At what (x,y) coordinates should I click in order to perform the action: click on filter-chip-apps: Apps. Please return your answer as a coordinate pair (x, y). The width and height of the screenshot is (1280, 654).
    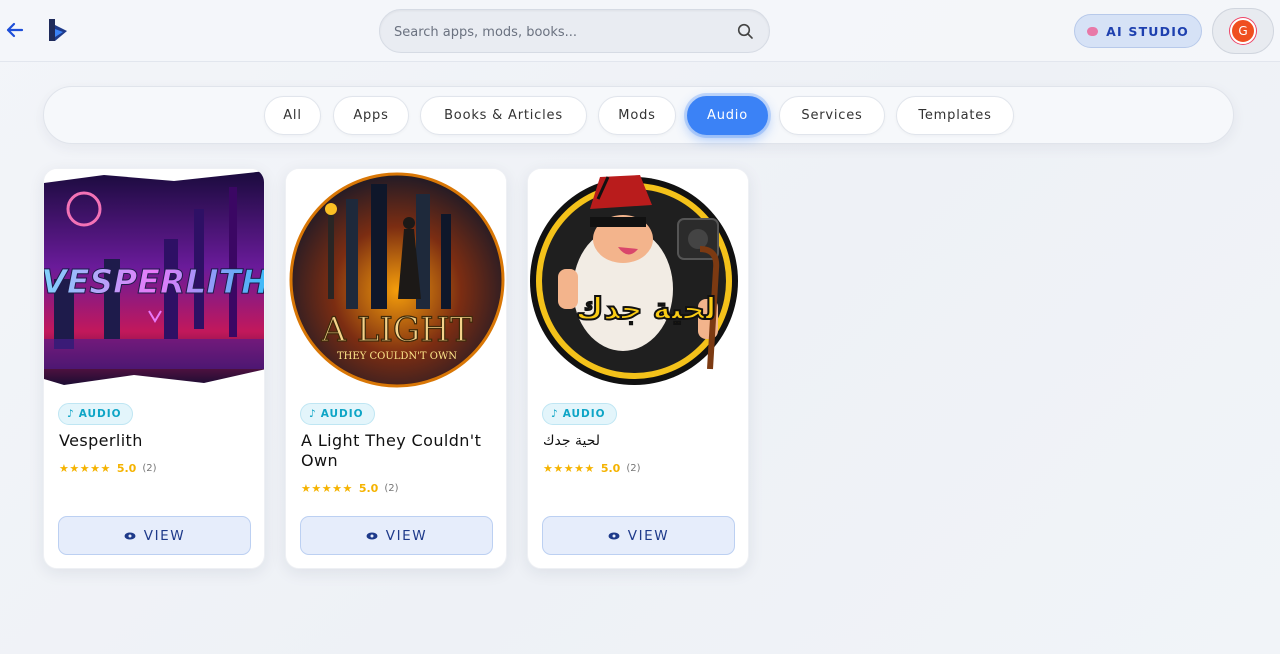
    Looking at the image, I should click on (371, 115).